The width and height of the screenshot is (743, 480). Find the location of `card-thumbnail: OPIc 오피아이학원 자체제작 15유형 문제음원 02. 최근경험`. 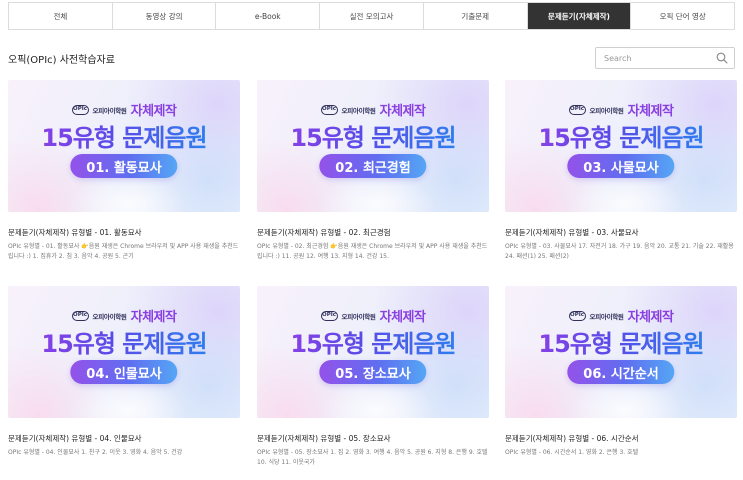

card-thumbnail: OPIc 오피아이학원 자체제작 15유형 문제음원 02. 최근경험 is located at coordinates (373, 146).